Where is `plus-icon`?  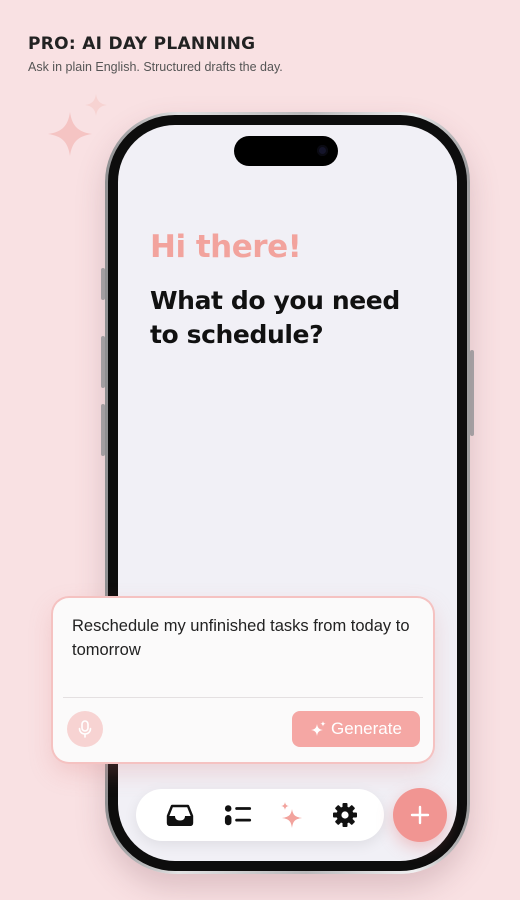
plus-icon is located at coordinates (420, 815).